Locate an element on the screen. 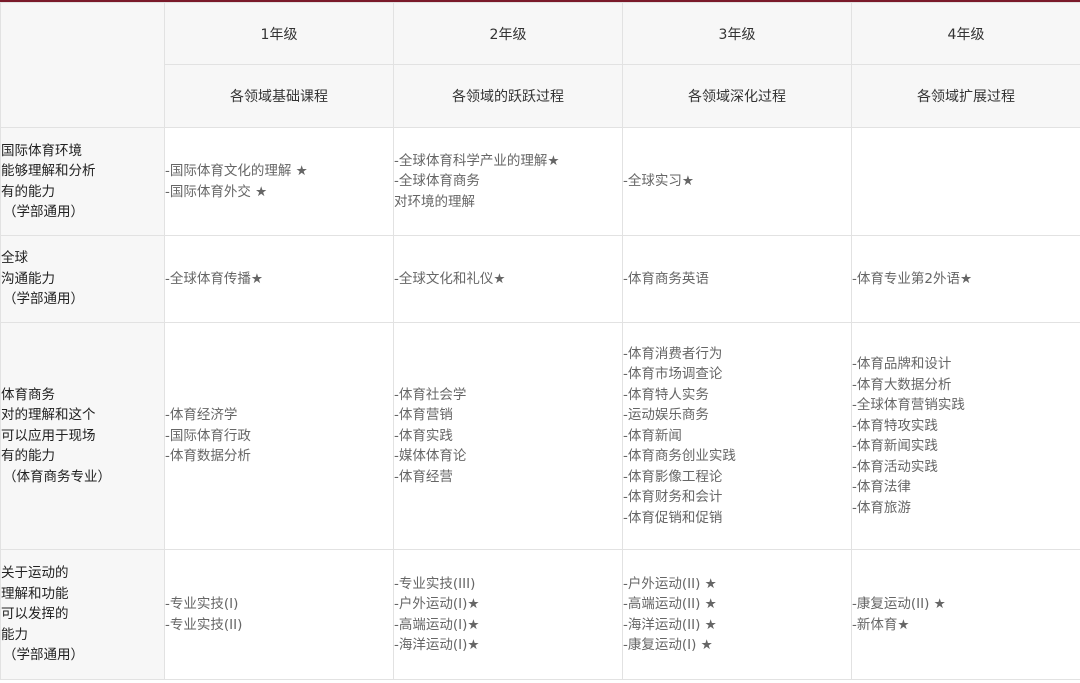  stage-header-3: 各领域深化过程 is located at coordinates (737, 96).